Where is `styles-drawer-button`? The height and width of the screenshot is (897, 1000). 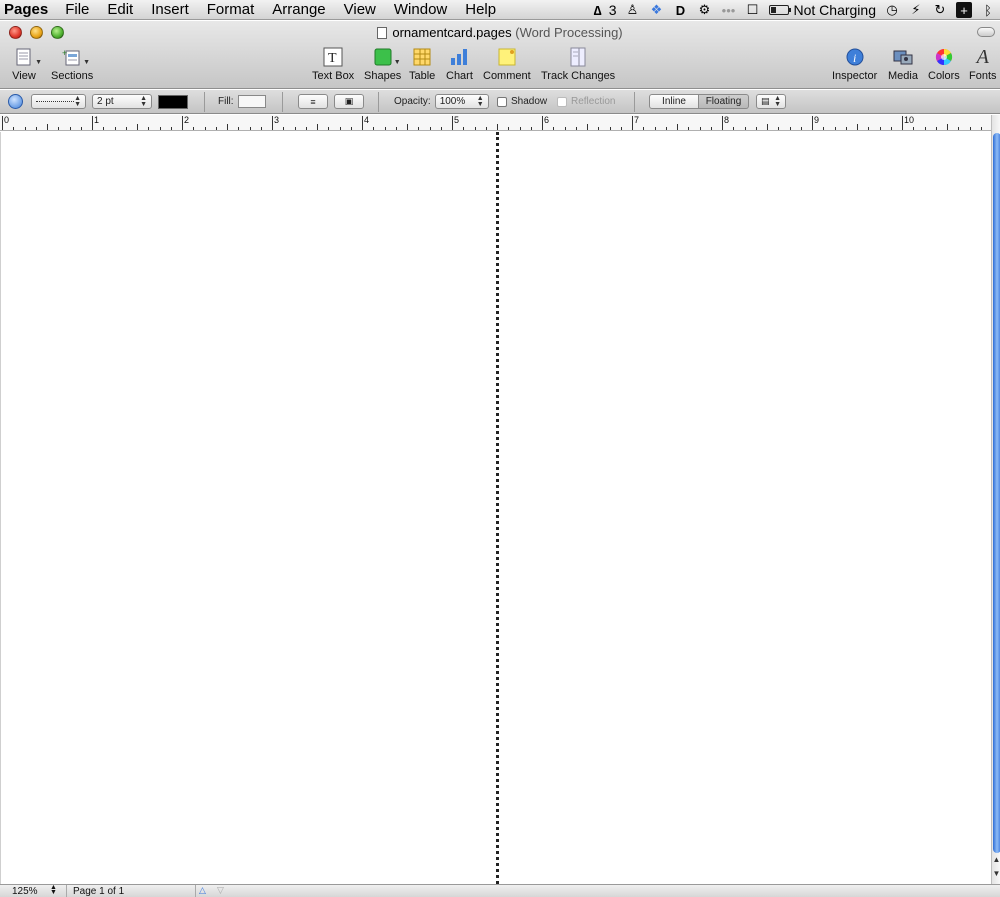
styles-drawer-button is located at coordinates (15, 101).